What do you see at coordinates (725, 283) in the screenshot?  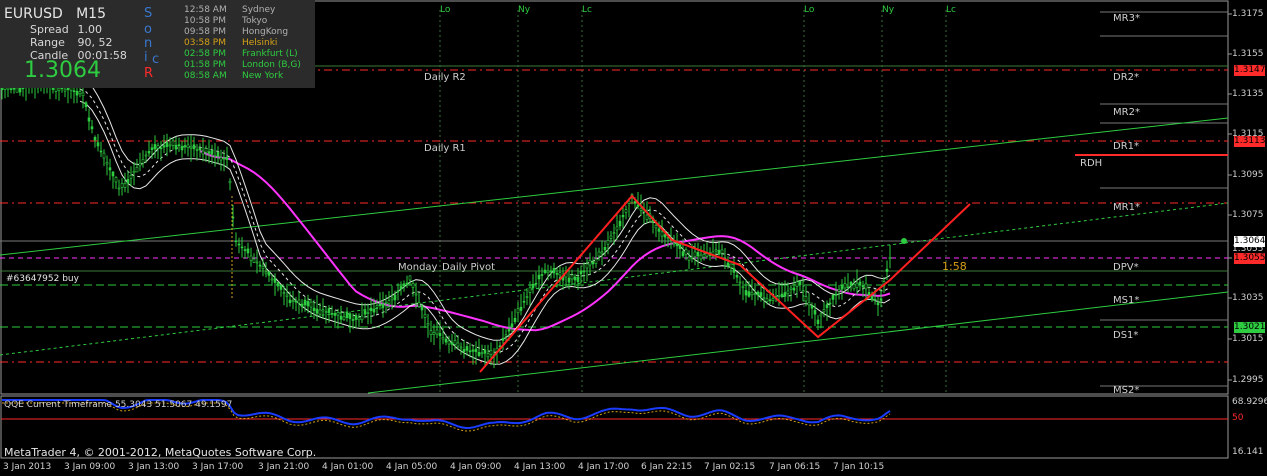 I see `zigzag-pattern` at bounding box center [725, 283].